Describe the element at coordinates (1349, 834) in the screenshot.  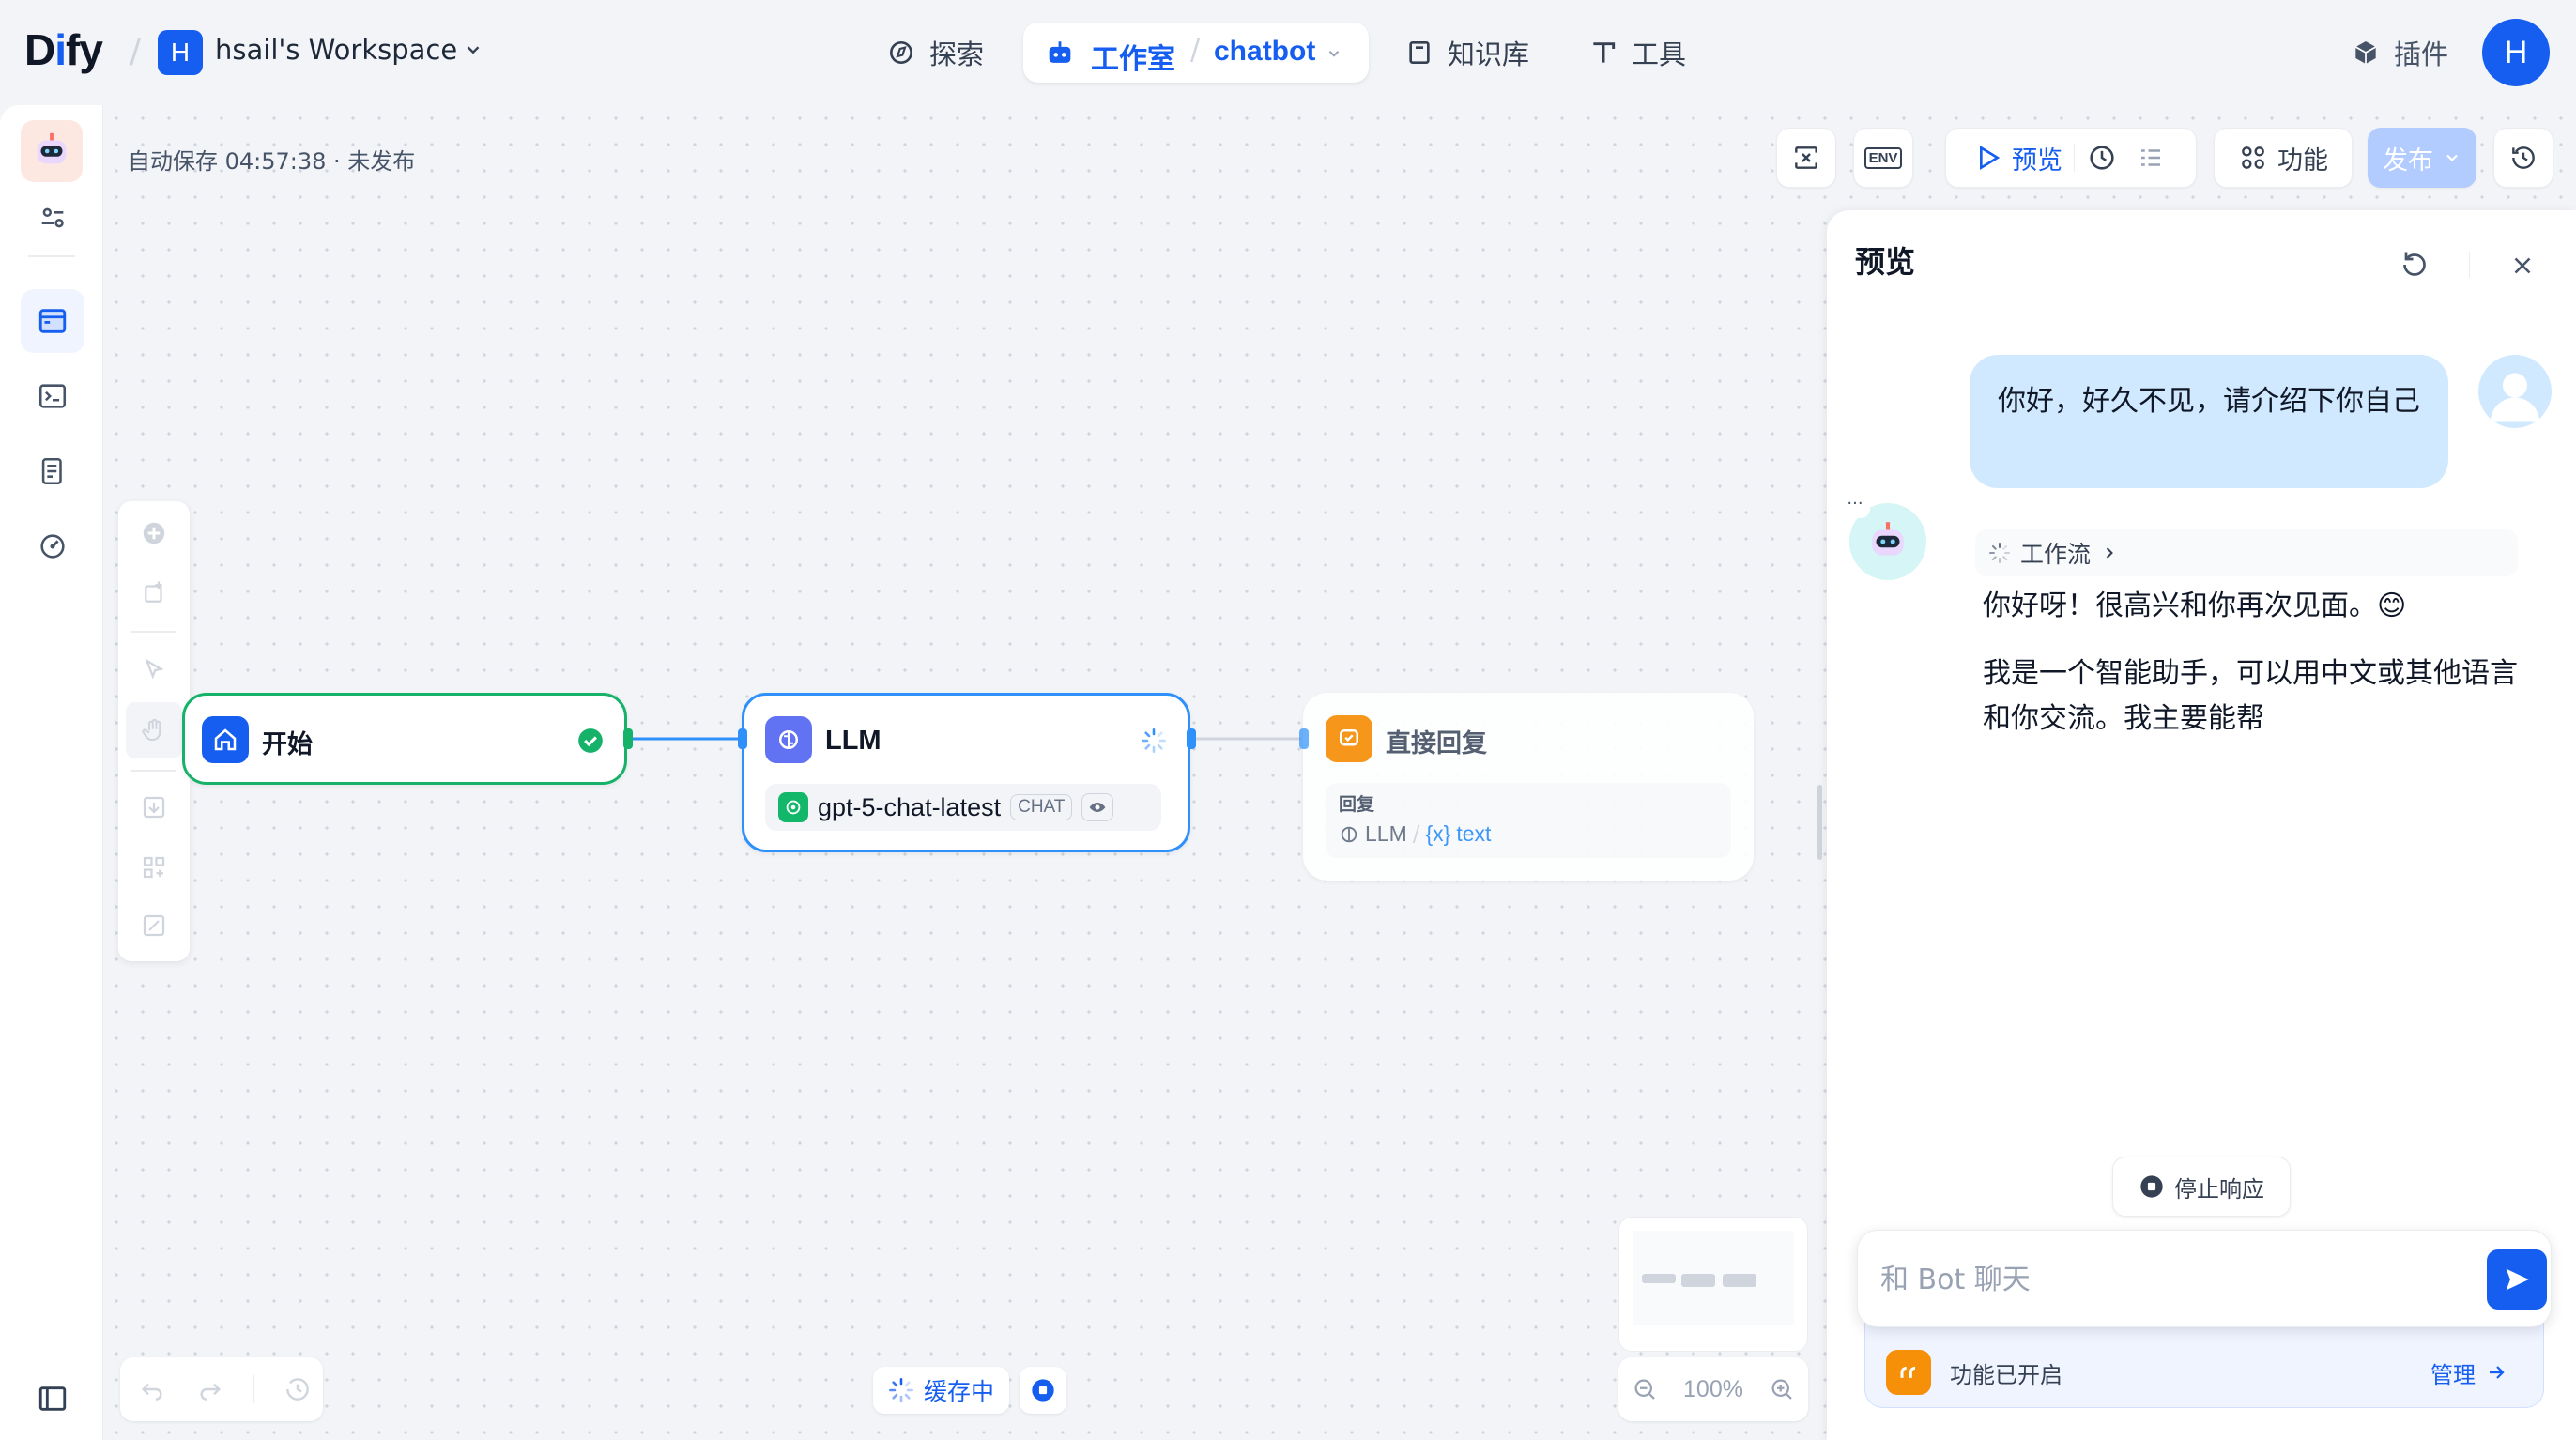
I see `llm-node-icon` at that location.